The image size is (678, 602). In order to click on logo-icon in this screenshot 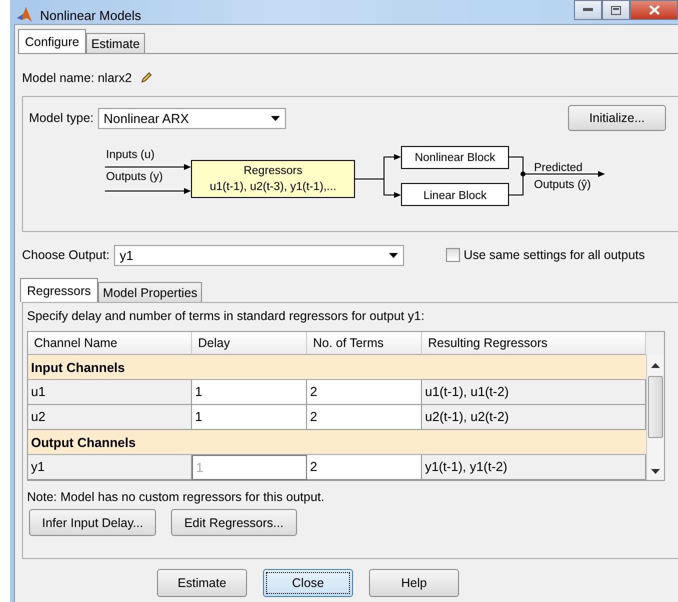, I will do `click(25, 15)`.